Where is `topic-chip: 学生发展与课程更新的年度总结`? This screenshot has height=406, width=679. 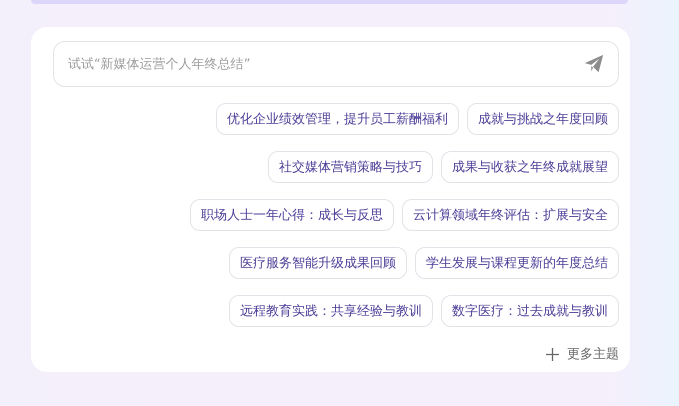
topic-chip: 学生发展与课程更新的年度总结 is located at coordinates (517, 263).